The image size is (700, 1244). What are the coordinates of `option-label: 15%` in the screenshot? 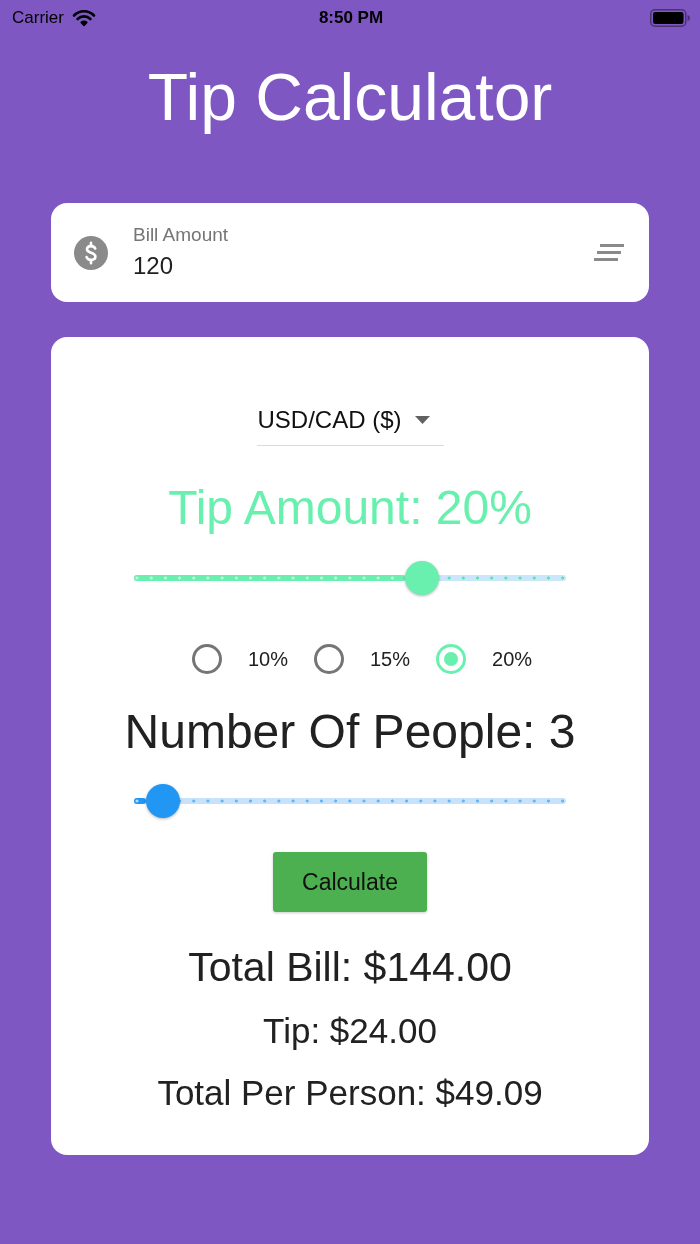 It's located at (390, 659).